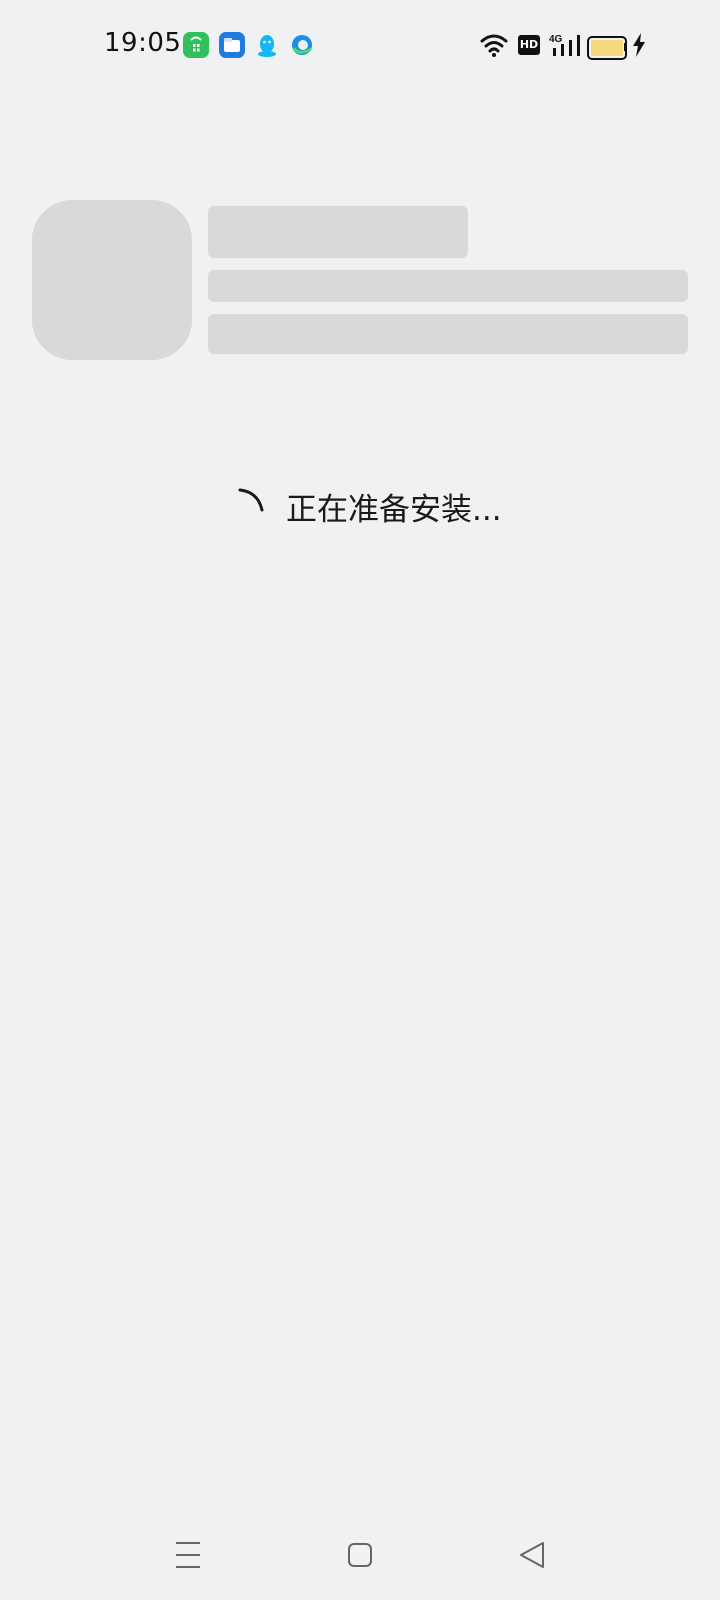  I want to click on status-time: 19:05, so click(143, 43).